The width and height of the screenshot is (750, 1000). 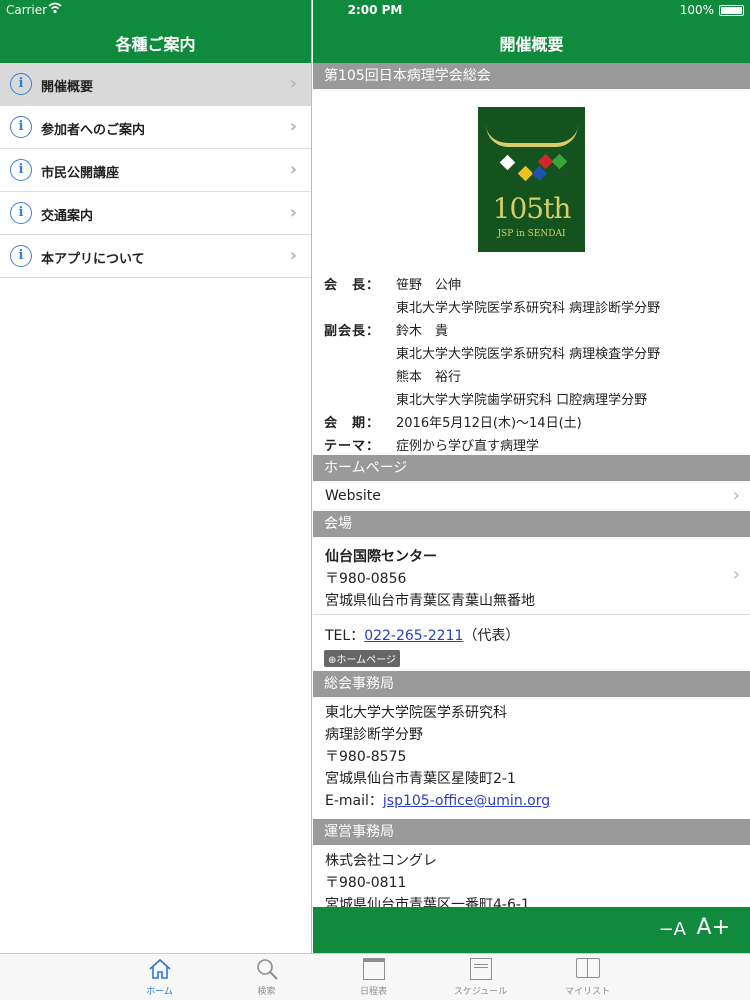 I want to click on office-line: 病理診断学分野, so click(x=374, y=735).